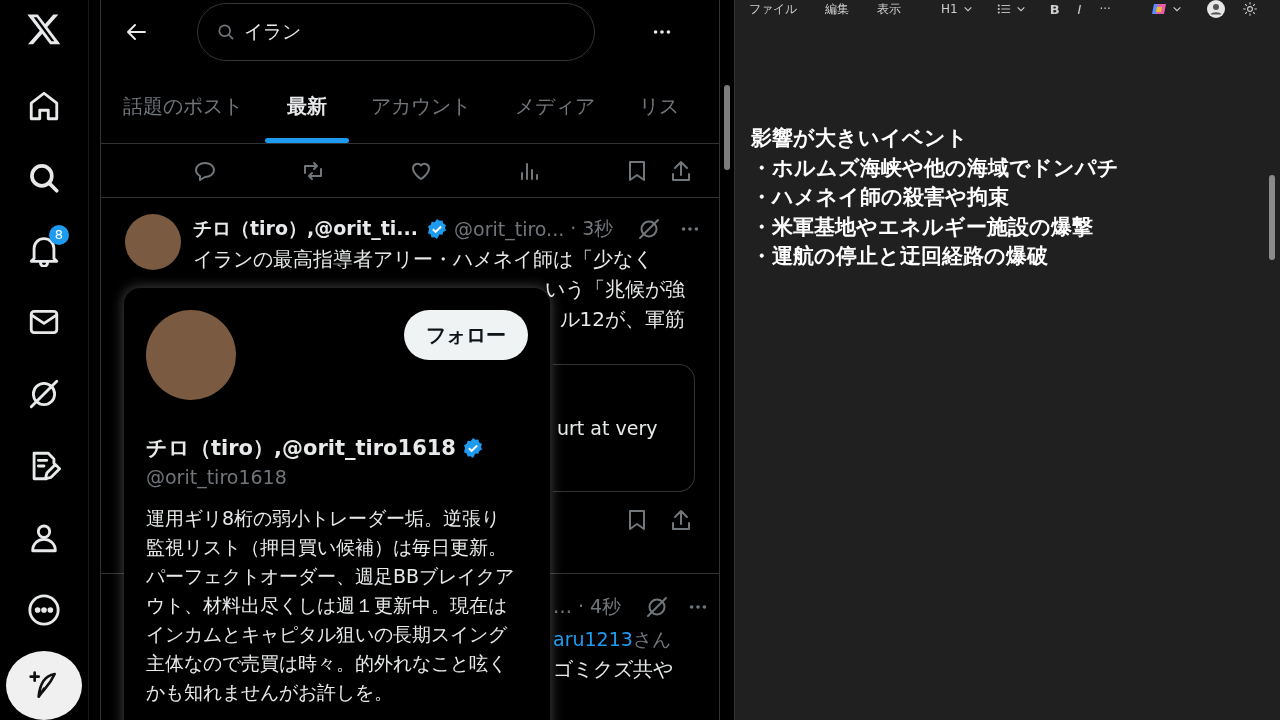 This screenshot has width=1280, height=720. What do you see at coordinates (957, 9) in the screenshot?
I see `heading-dropdown: H1` at bounding box center [957, 9].